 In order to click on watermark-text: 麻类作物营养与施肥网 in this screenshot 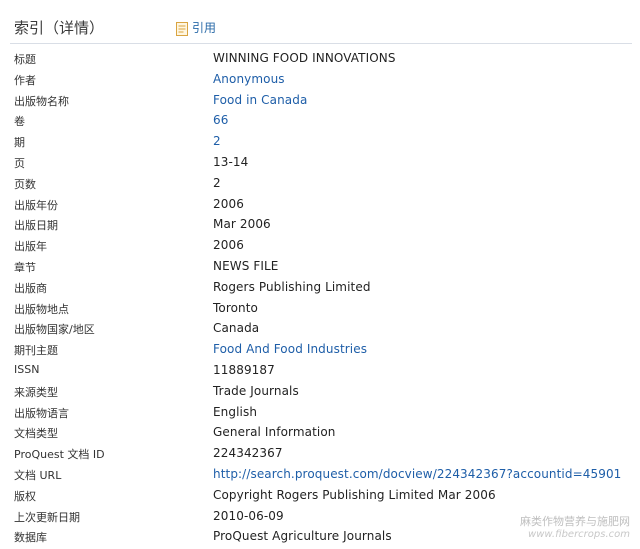, I will do `click(575, 521)`.